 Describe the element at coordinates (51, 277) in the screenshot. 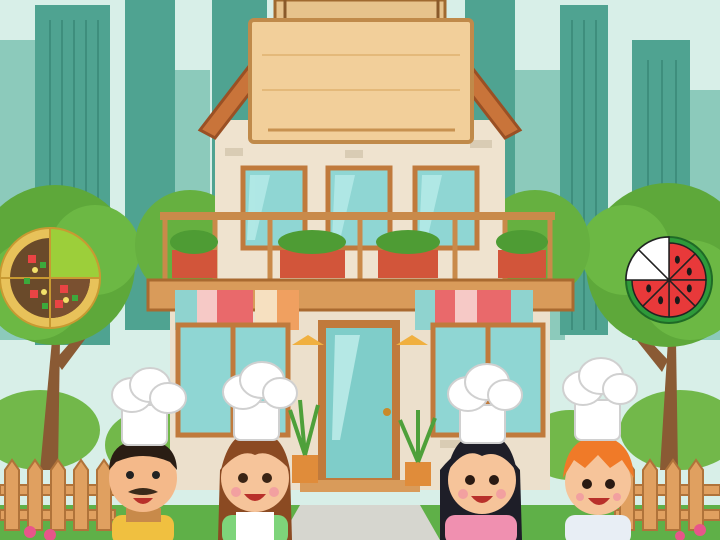

I see `pizza-fraction-icon` at that location.